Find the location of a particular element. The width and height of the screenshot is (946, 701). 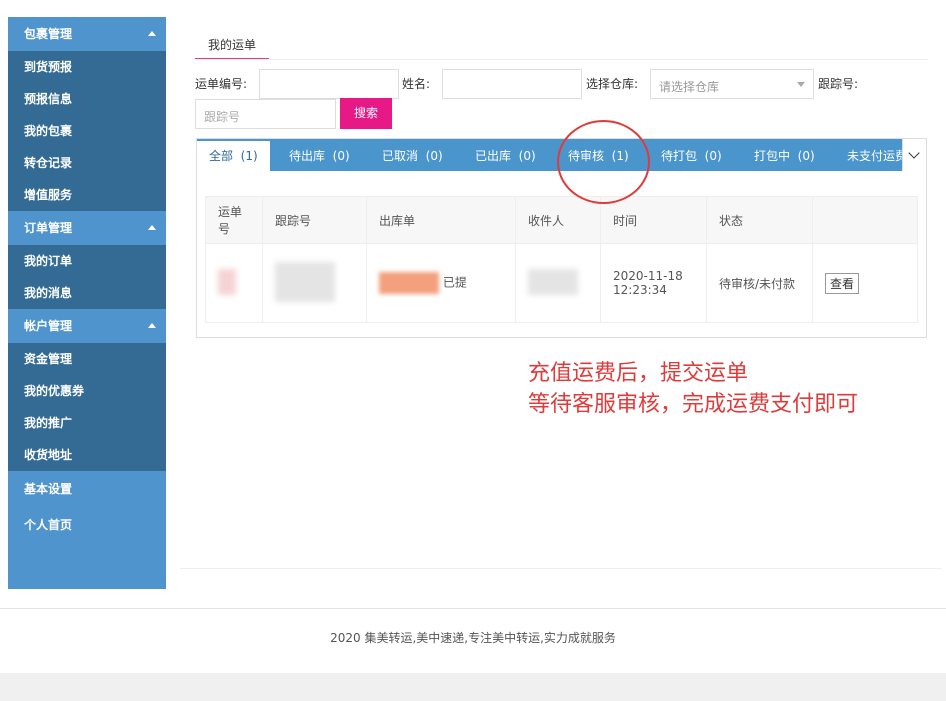

cell-tracking-no is located at coordinates (314, 283).